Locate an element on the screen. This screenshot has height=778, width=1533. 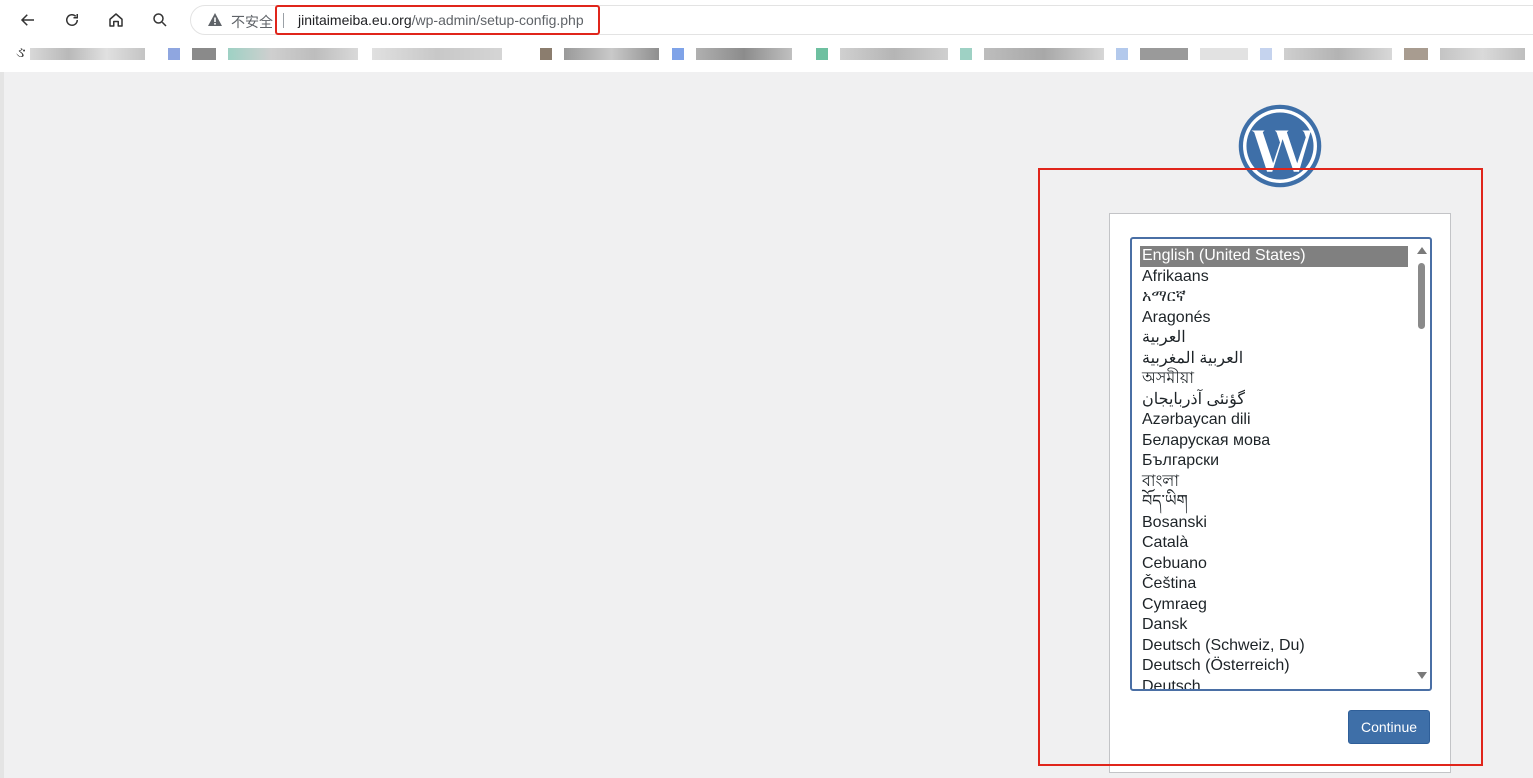
home-button is located at coordinates (116, 20).